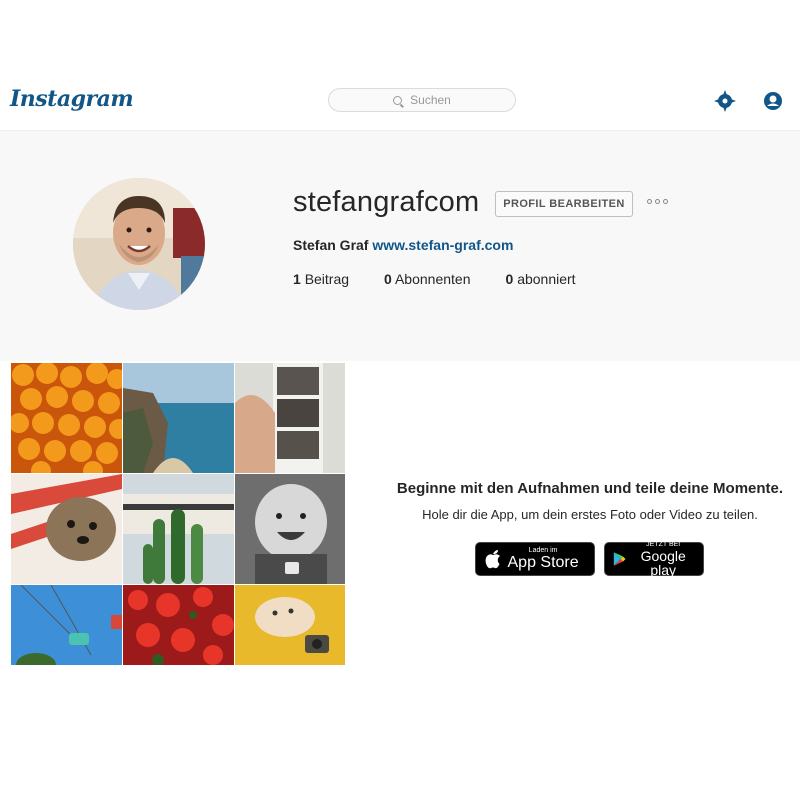 Image resolution: width=800 pixels, height=800 pixels. I want to click on photo-tile-coastline, so click(178, 418).